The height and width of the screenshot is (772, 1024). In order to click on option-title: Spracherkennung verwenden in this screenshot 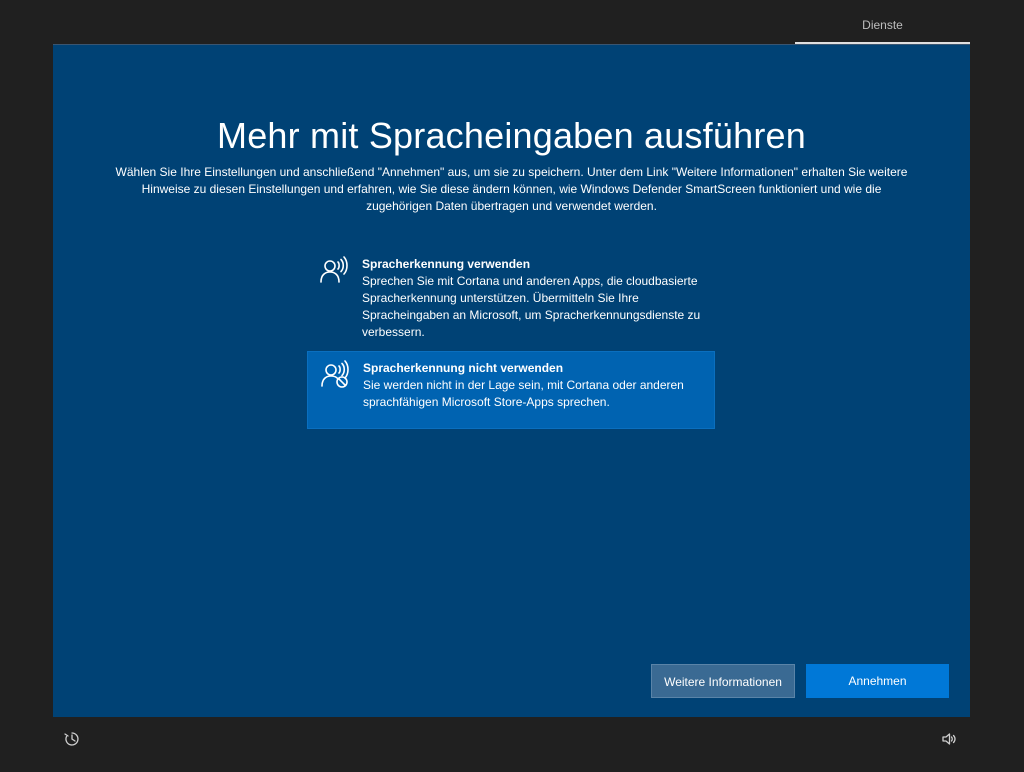, I will do `click(446, 264)`.